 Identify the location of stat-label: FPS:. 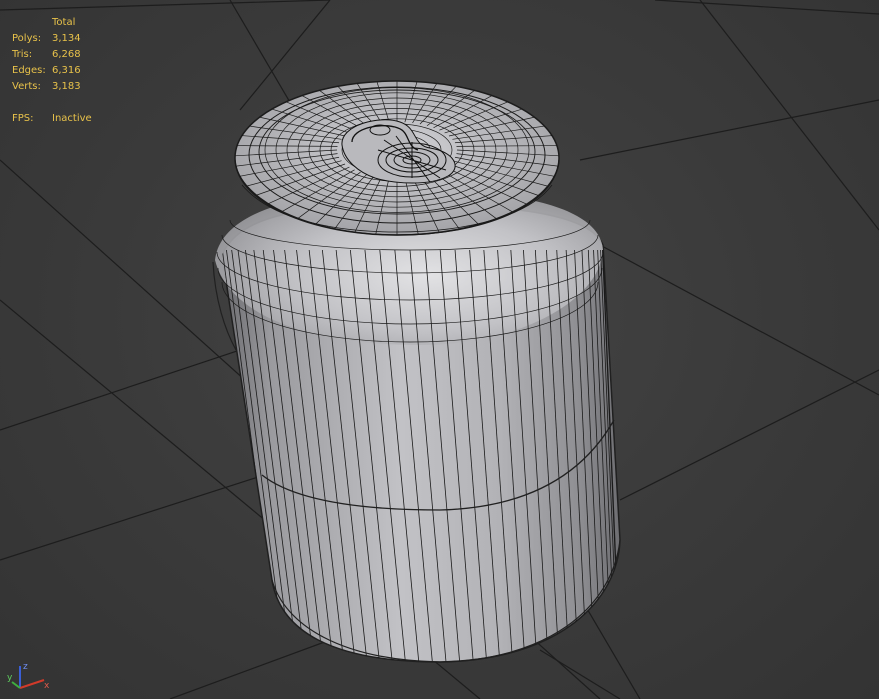
(23, 118).